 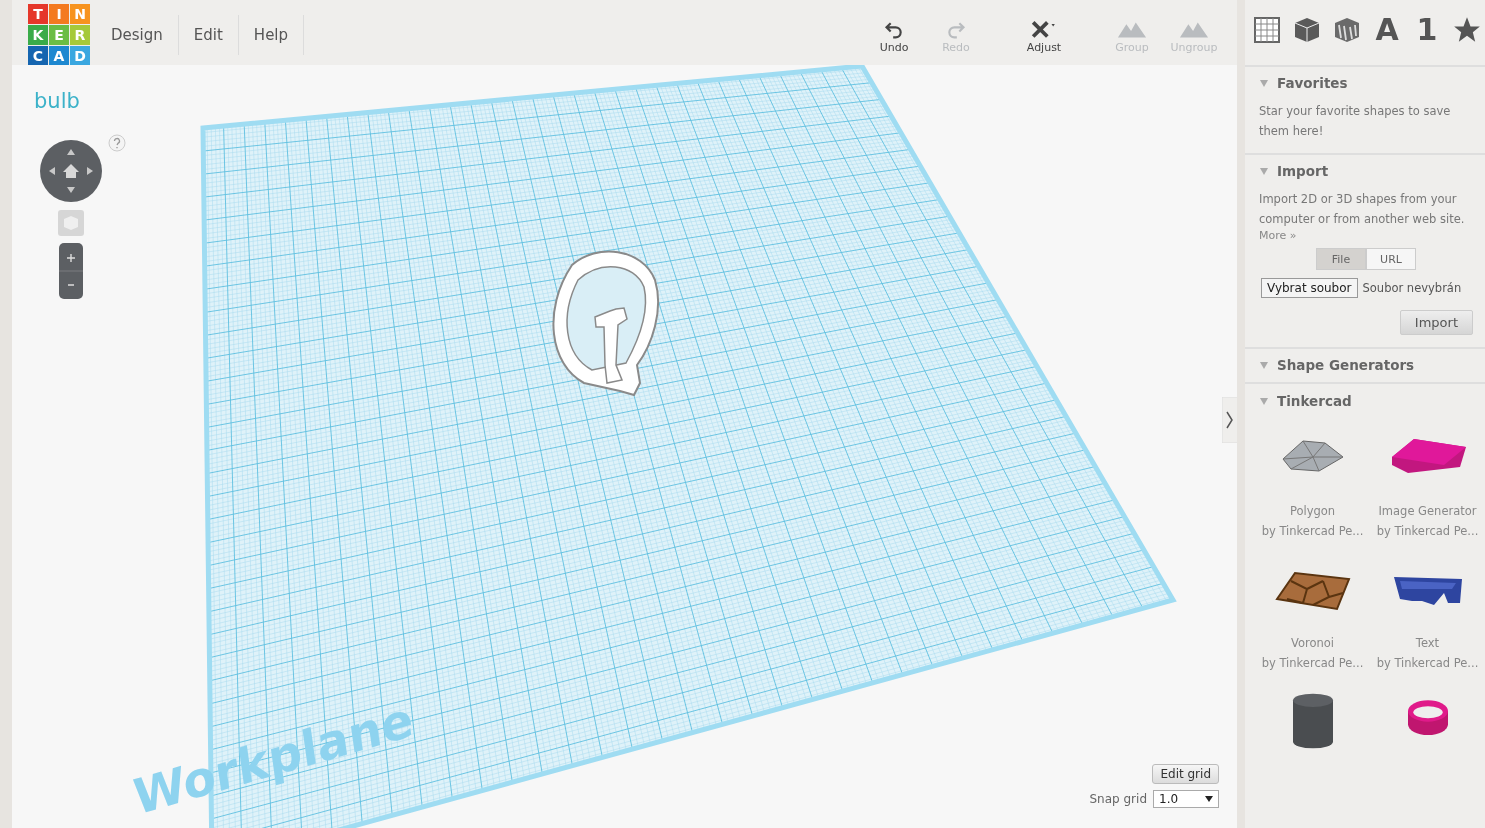 I want to click on snap-grid-select: 1.0, so click(x=1186, y=799).